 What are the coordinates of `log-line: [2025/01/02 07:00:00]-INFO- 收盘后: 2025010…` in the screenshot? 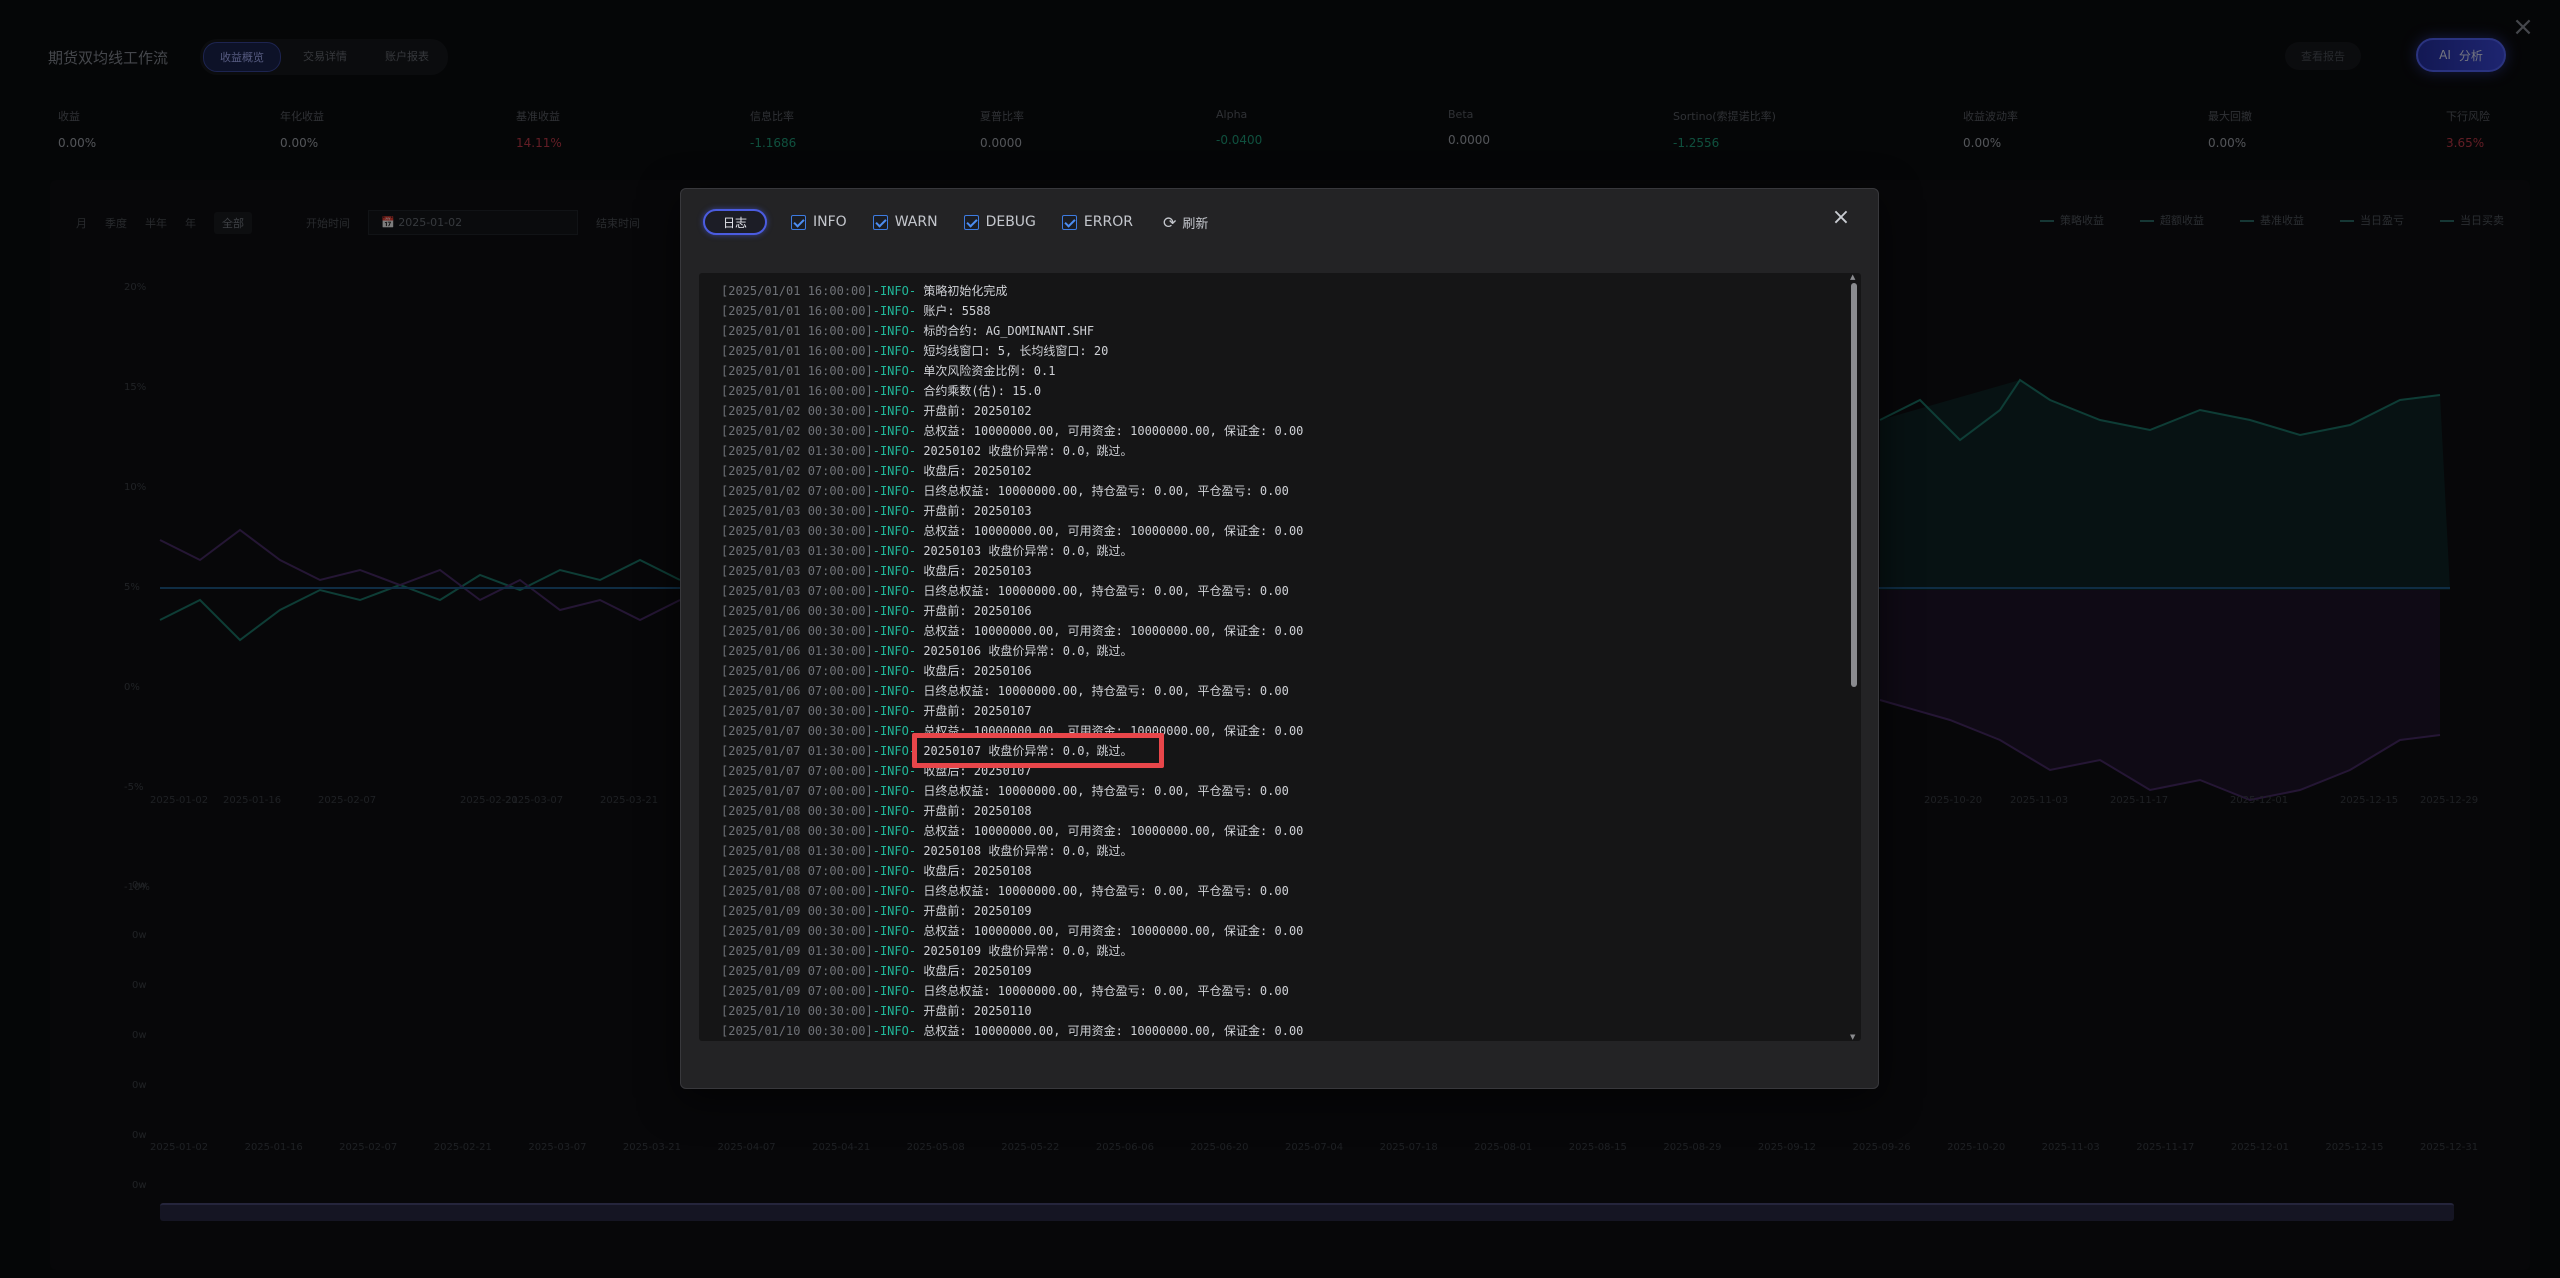 It's located at (1276, 471).